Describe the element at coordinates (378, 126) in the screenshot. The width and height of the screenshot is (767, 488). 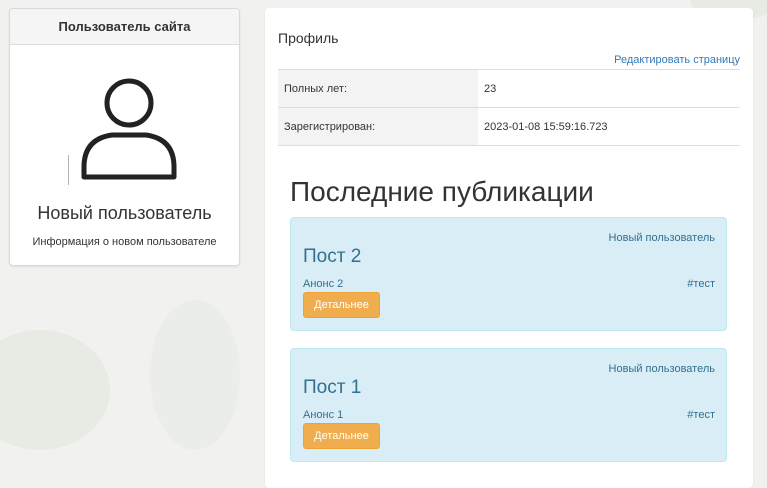
I see `registered-label: Зарегистрирован:` at that location.